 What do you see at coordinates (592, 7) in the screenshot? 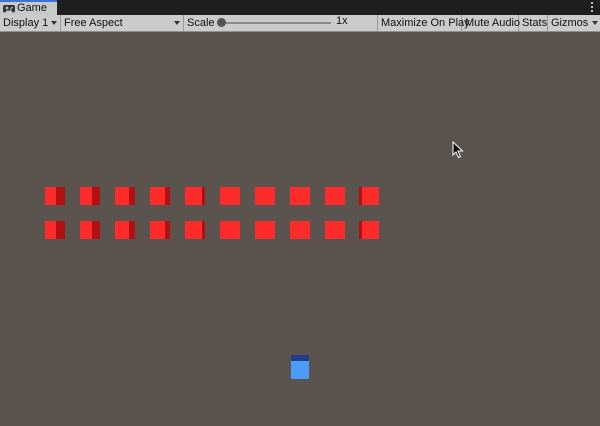
I see `more-options-icon` at bounding box center [592, 7].